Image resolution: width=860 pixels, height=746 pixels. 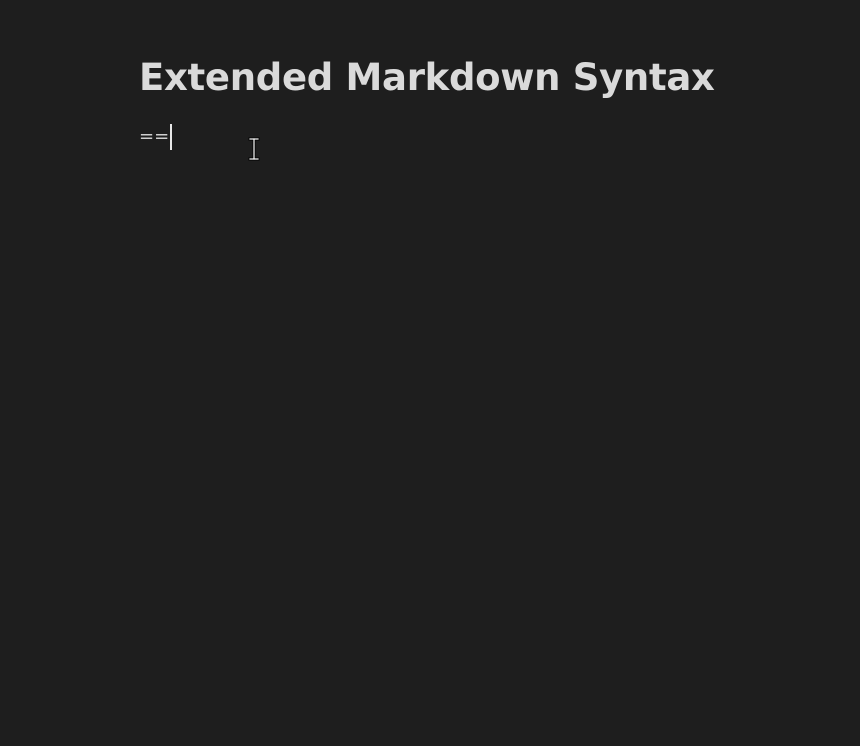 I want to click on document-content: Extended Markdown Syntax ==, so click(x=479, y=101).